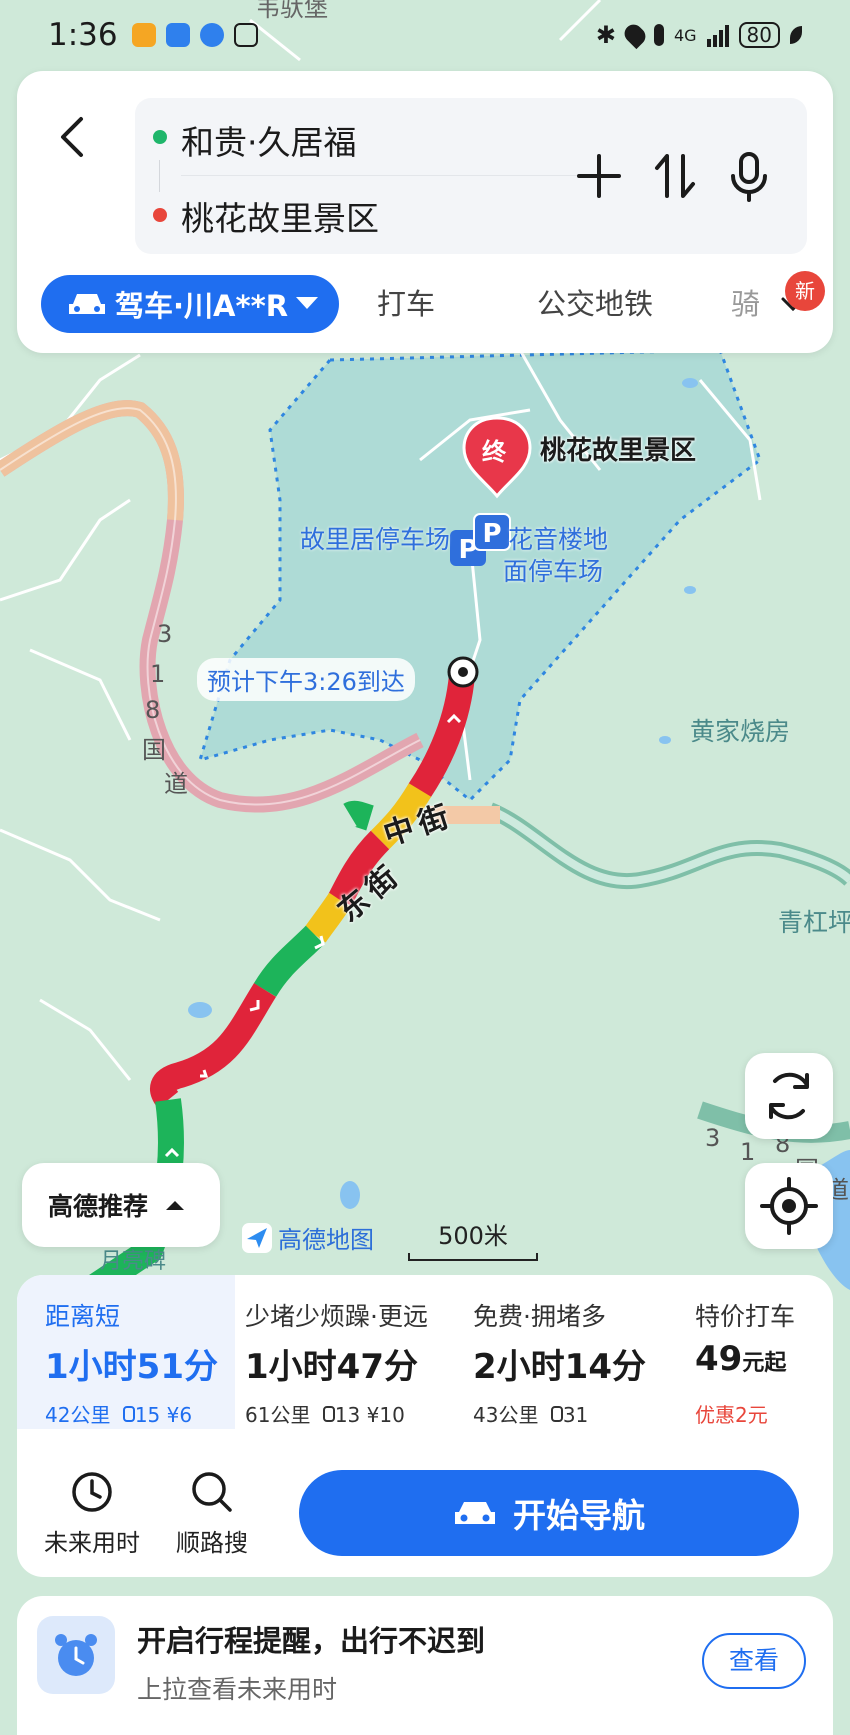 The width and height of the screenshot is (850, 1735). What do you see at coordinates (473, 1257) in the screenshot?
I see `map-scale-bar` at bounding box center [473, 1257].